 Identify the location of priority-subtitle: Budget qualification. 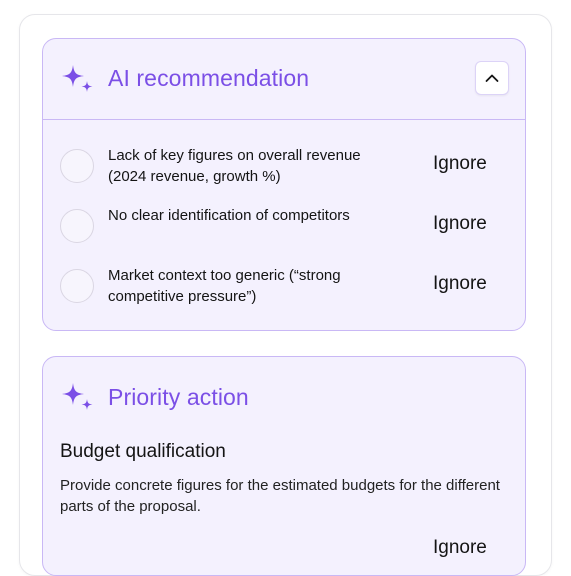
(143, 451).